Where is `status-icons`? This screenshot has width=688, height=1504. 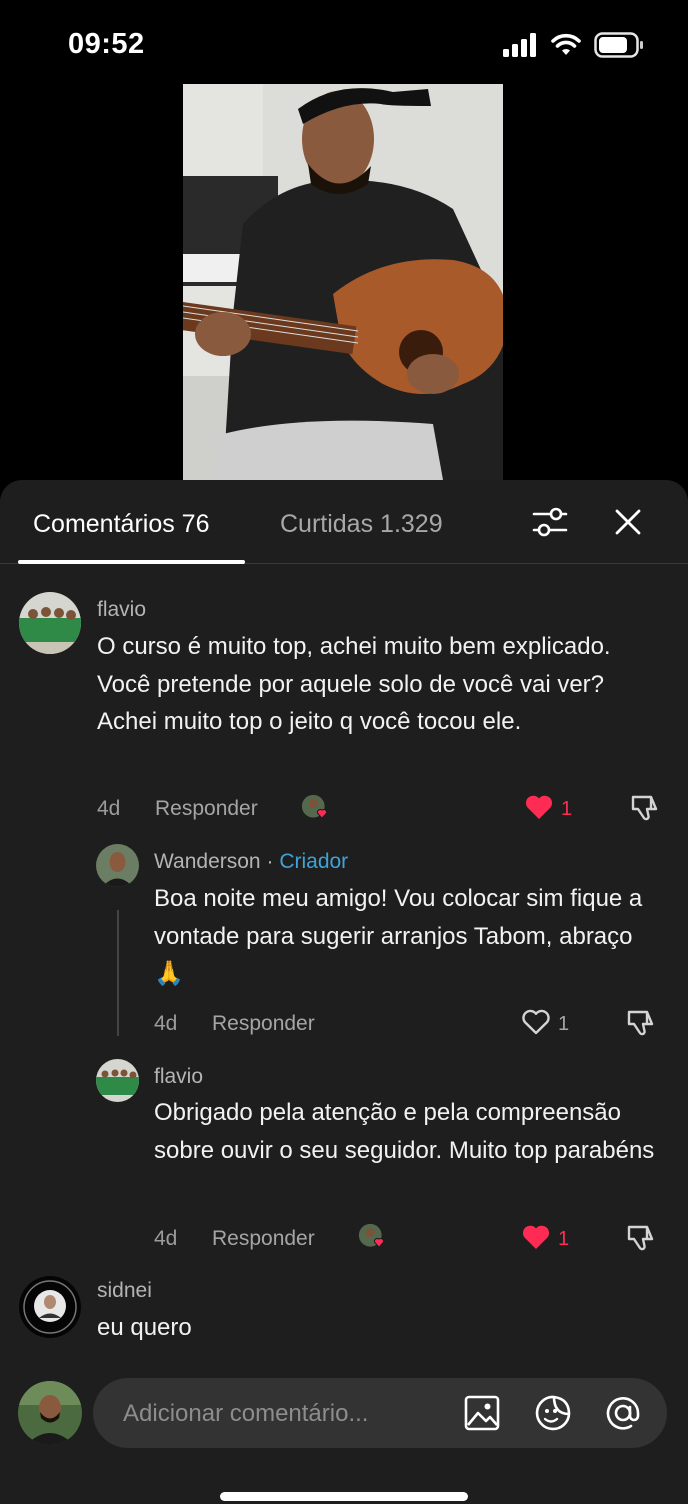 status-icons is located at coordinates (573, 45).